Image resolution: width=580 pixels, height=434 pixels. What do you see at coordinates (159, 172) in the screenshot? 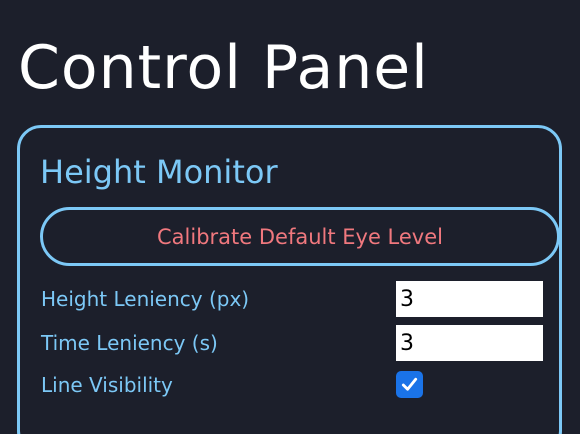
I see `section-title: Height Monitor` at bounding box center [159, 172].